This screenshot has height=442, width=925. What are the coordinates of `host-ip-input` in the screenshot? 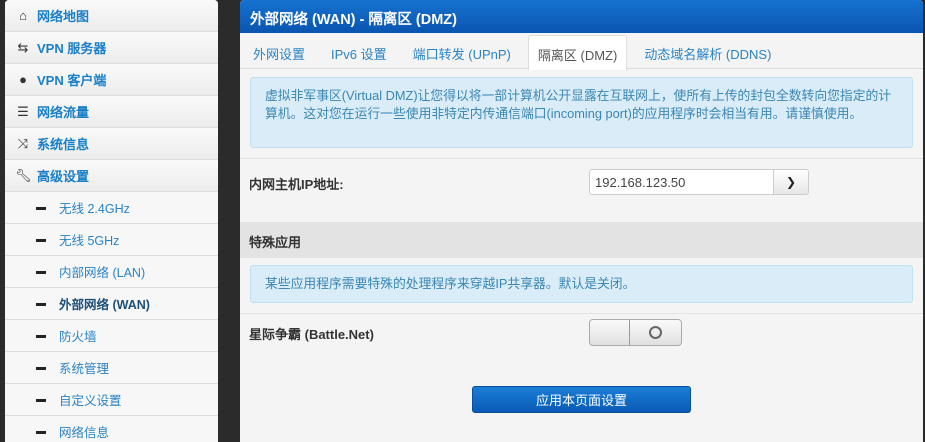 It's located at (681, 182).